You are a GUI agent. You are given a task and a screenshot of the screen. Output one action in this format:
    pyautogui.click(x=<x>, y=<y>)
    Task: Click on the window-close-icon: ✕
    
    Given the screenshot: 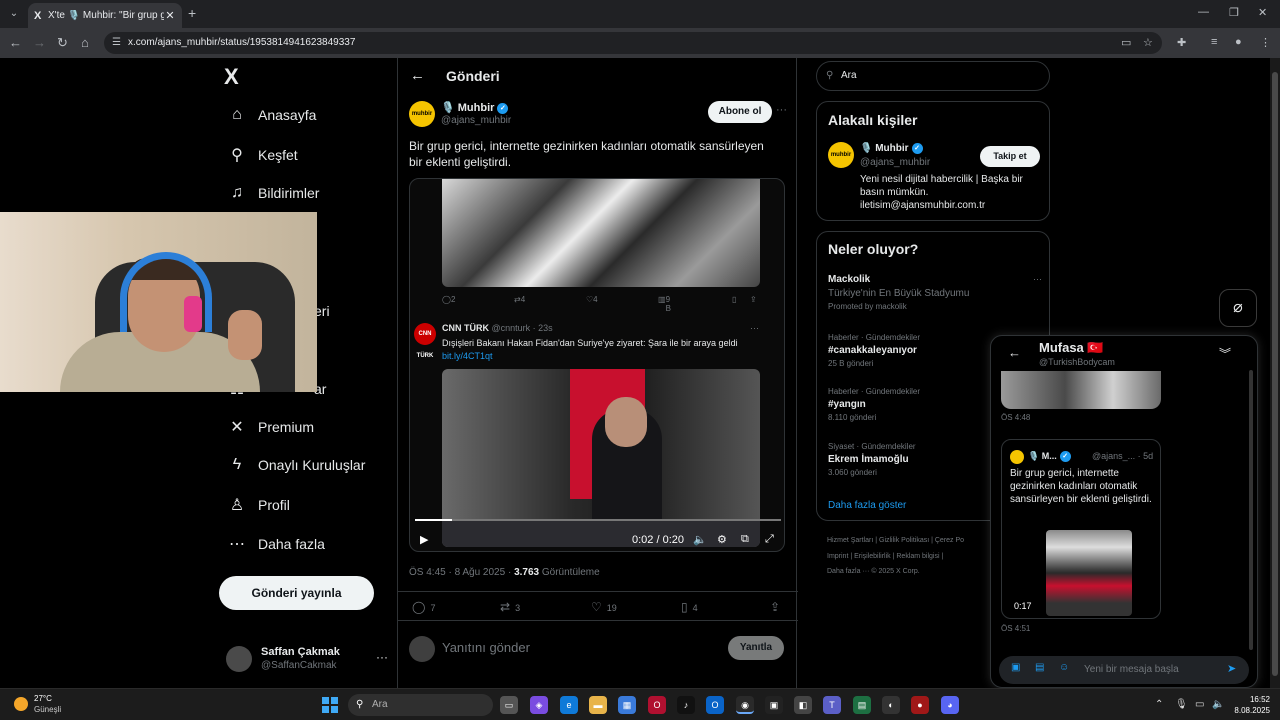 What is the action you would take?
    pyautogui.click(x=1262, y=12)
    